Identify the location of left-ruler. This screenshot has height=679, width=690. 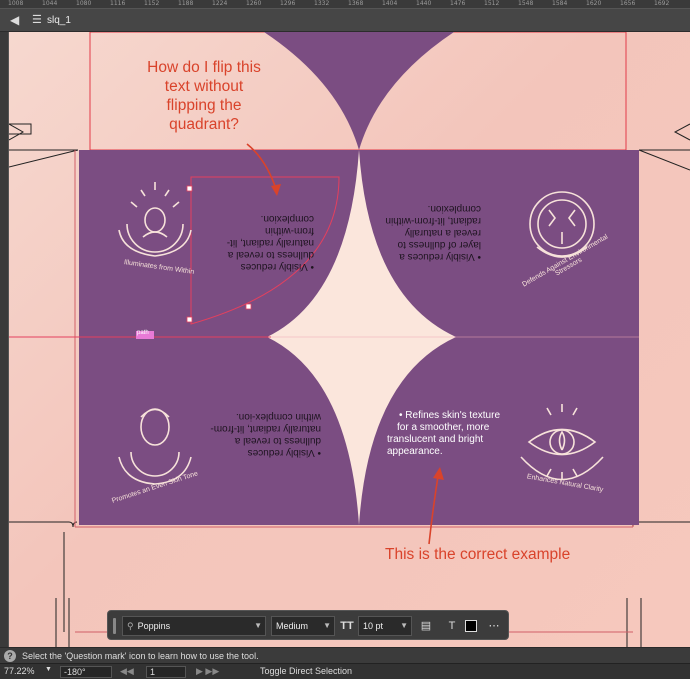
(4, 339).